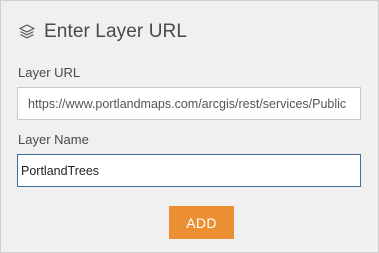 The height and width of the screenshot is (253, 379). Describe the element at coordinates (53, 139) in the screenshot. I see `layer-name-label: Layer Name` at that location.